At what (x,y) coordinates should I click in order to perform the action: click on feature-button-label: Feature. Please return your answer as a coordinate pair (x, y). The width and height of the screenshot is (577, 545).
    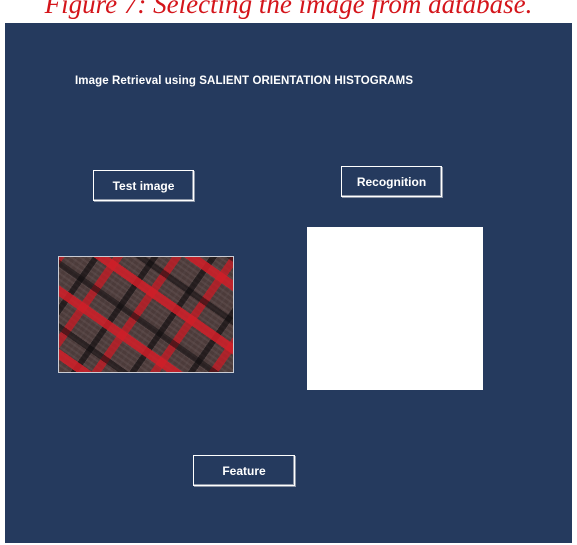
    Looking at the image, I should click on (244, 470).